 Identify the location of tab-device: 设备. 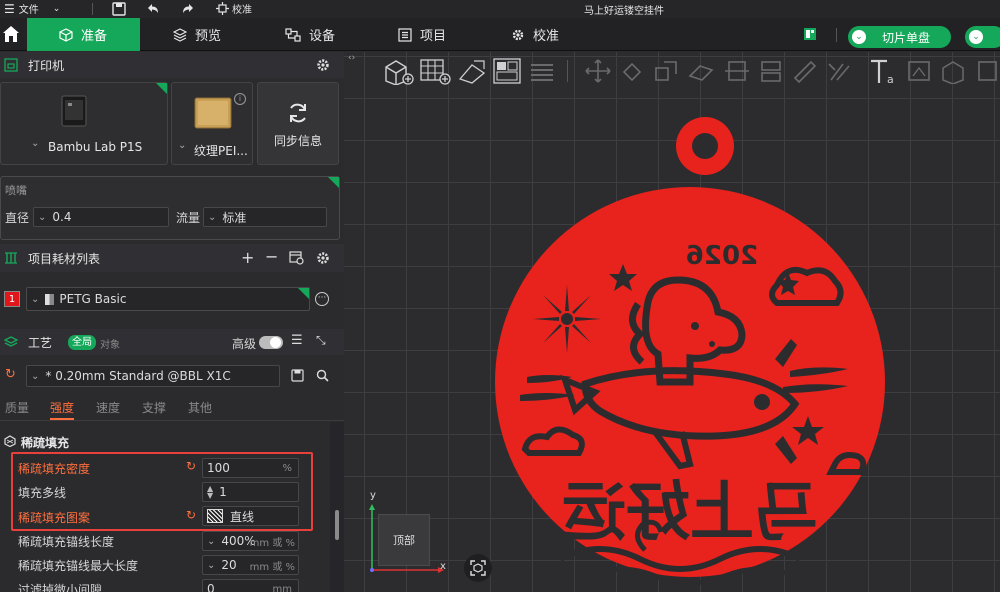
(310, 34).